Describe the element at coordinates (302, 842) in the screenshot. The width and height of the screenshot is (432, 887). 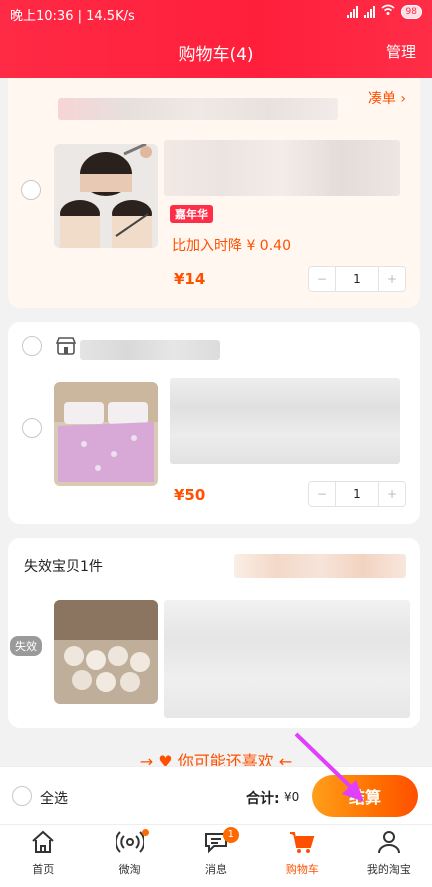
I see `cart-icon` at that location.